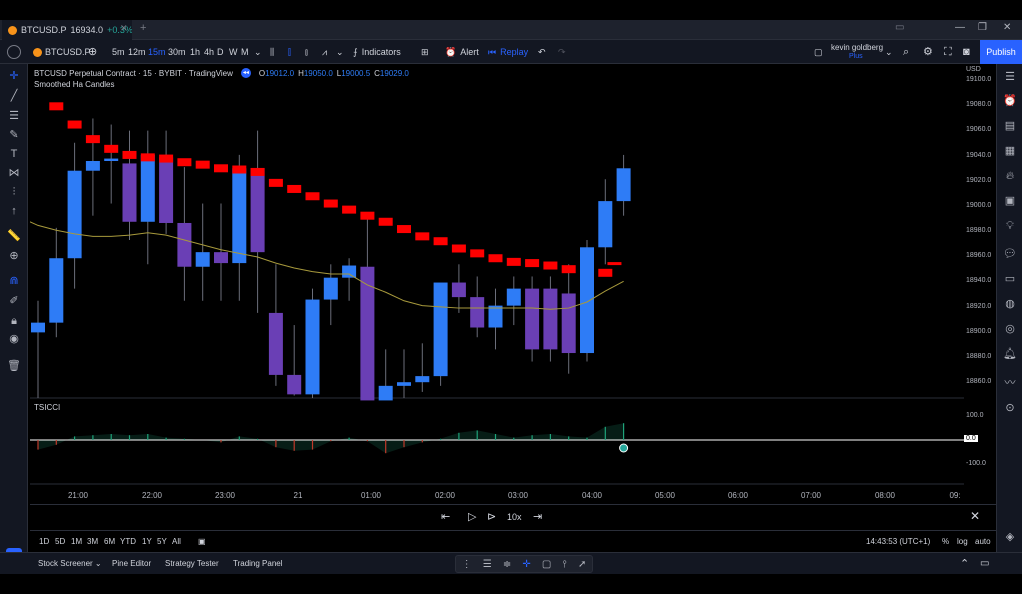  What do you see at coordinates (445, 516) in the screenshot?
I see `replay-select-bar-icon: ⇤` at bounding box center [445, 516].